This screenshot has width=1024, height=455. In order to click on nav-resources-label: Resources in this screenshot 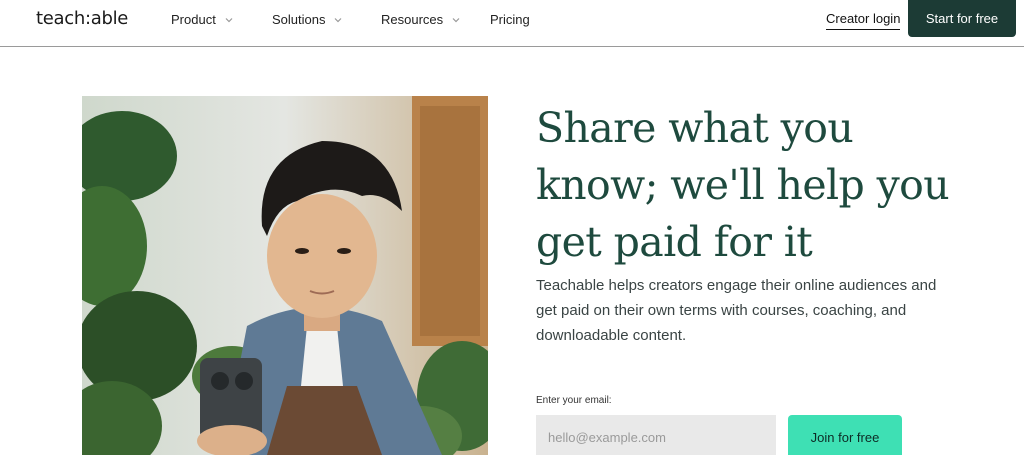, I will do `click(412, 19)`.